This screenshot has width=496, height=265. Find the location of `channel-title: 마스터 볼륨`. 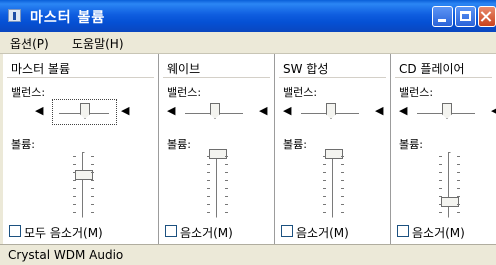

channel-title: 마스터 볼륨 is located at coordinates (41, 69).